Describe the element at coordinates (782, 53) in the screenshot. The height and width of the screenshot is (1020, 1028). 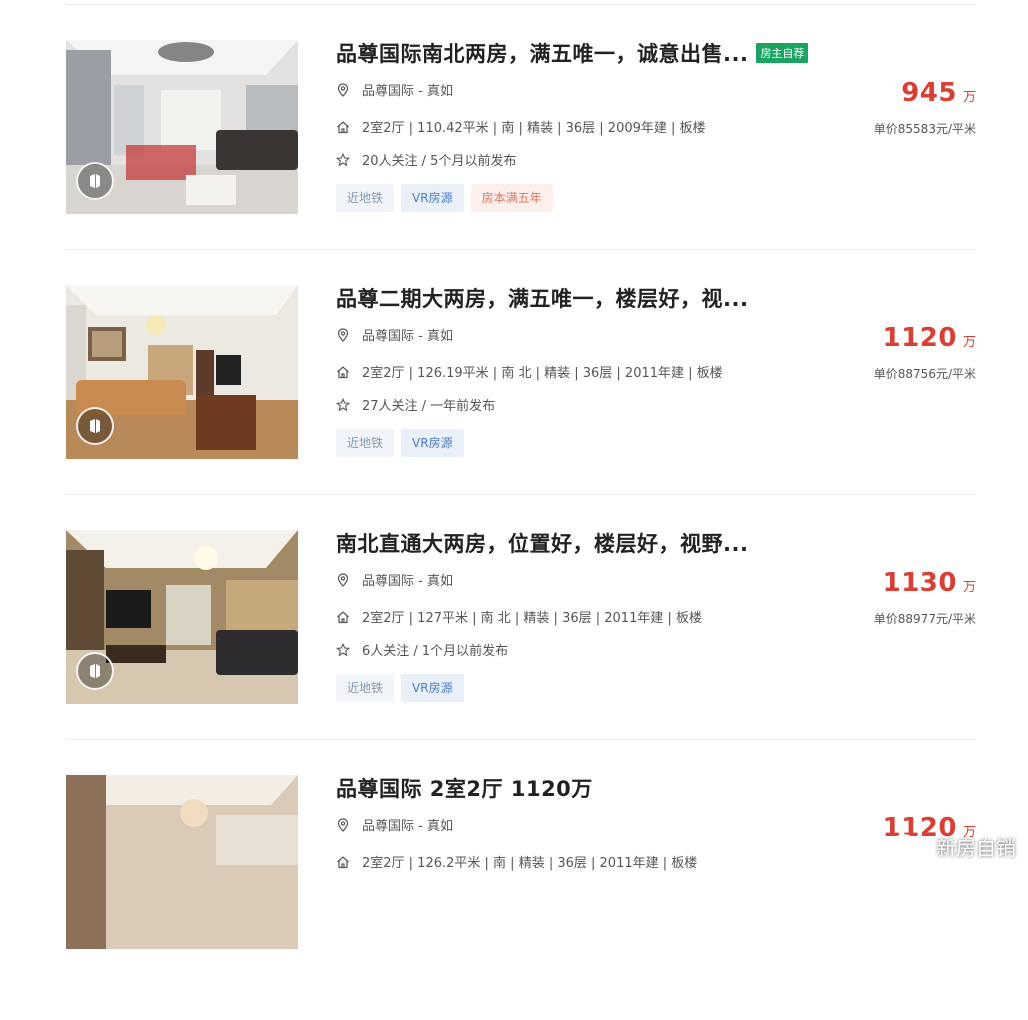
I see `owner-recommended-badge: 房主自荐` at that location.